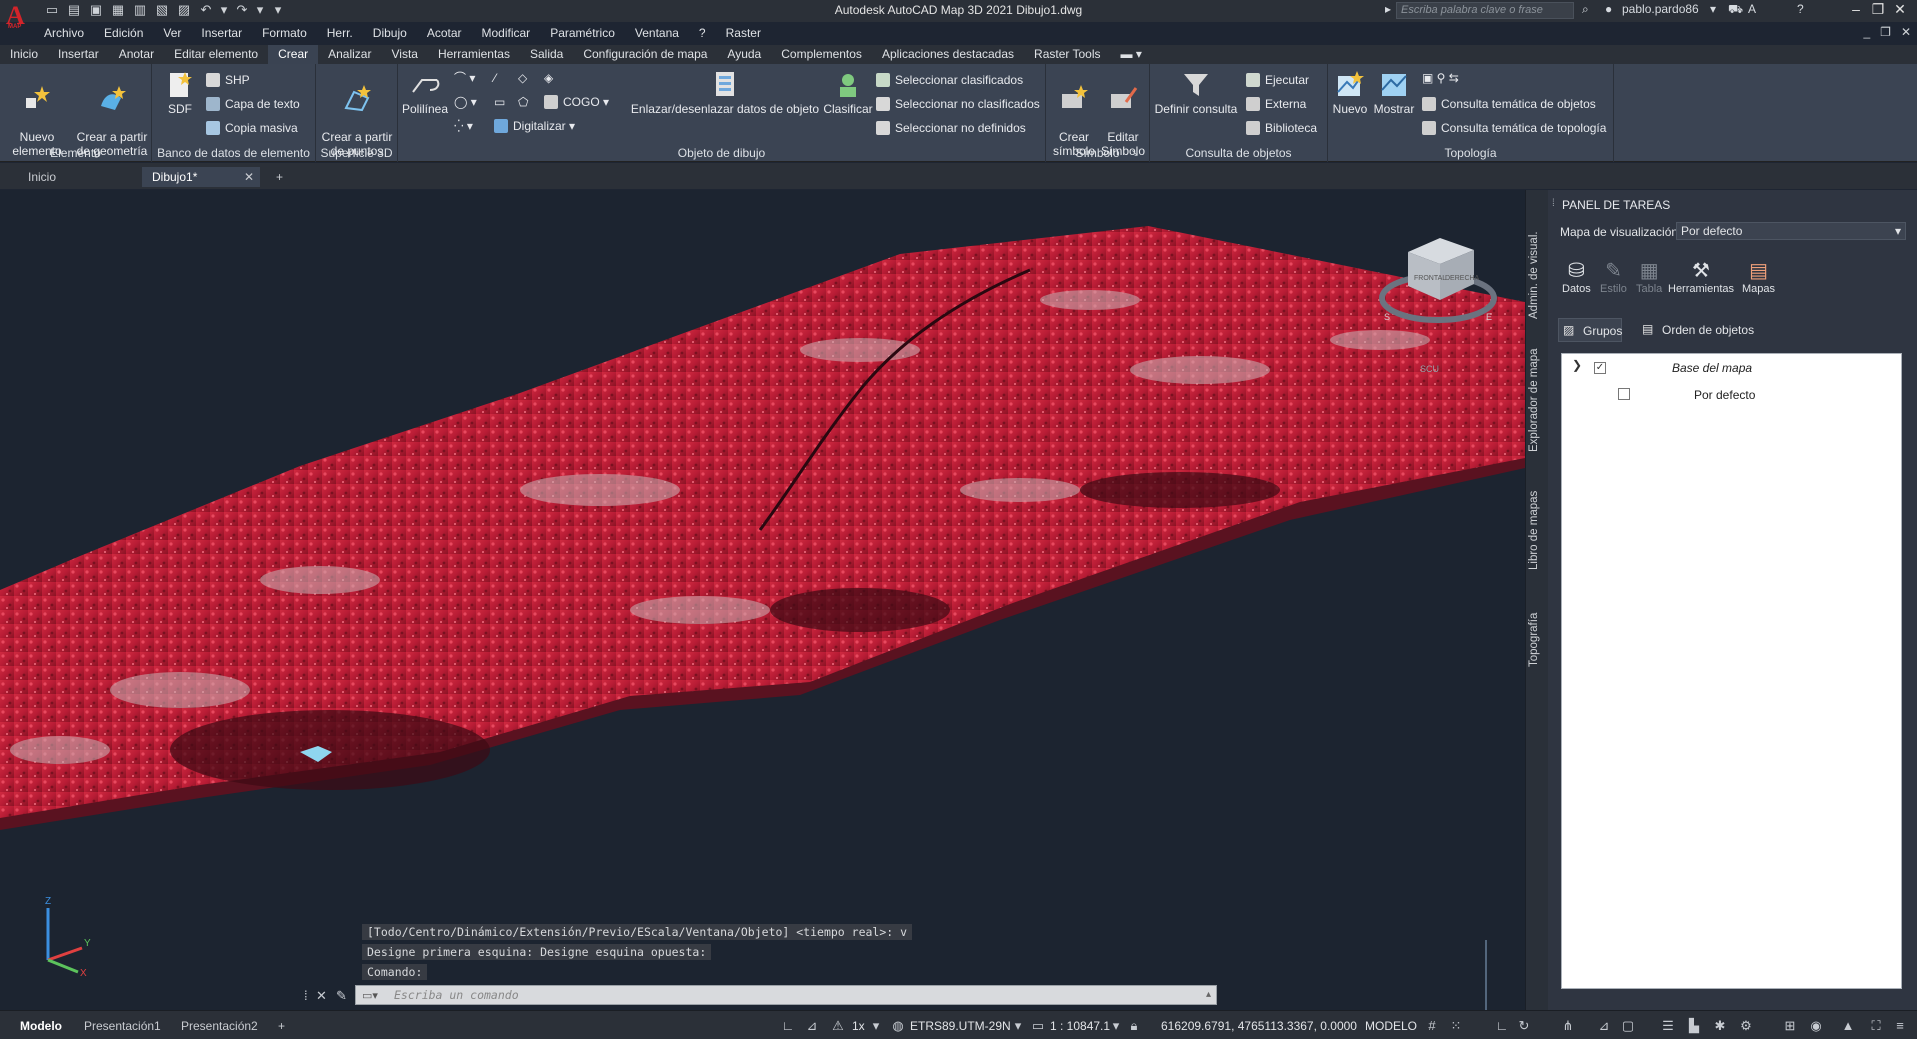  What do you see at coordinates (1509, 104) in the screenshot?
I see `tematica-objetos-button: Consulta temática de objetos` at bounding box center [1509, 104].